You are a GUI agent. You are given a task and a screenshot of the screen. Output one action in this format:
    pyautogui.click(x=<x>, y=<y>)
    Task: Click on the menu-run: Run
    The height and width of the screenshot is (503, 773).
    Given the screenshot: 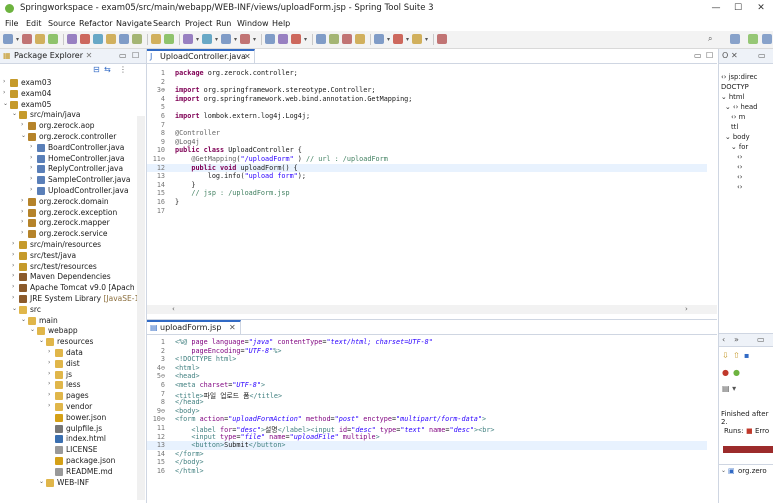 What is the action you would take?
    pyautogui.click(x=223, y=23)
    